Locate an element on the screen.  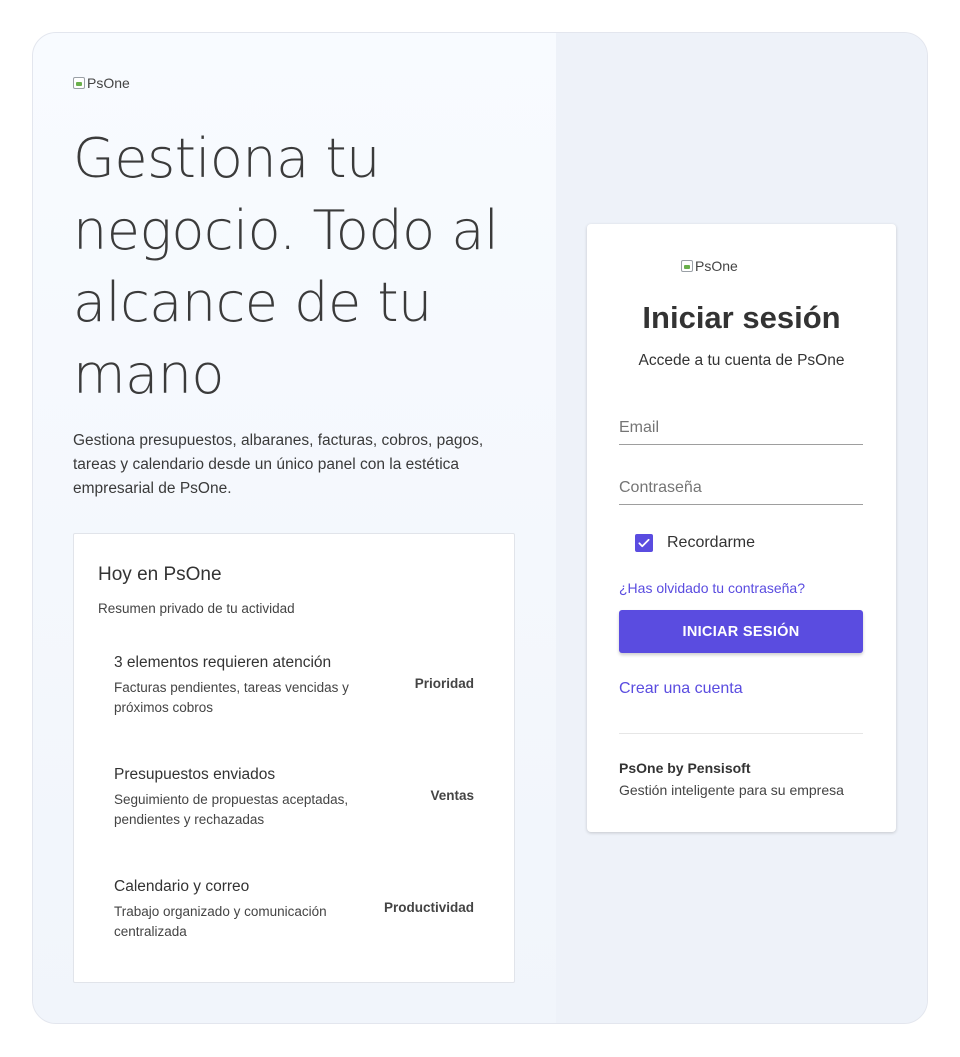
row-title: Calendario y correo is located at coordinates (182, 886).